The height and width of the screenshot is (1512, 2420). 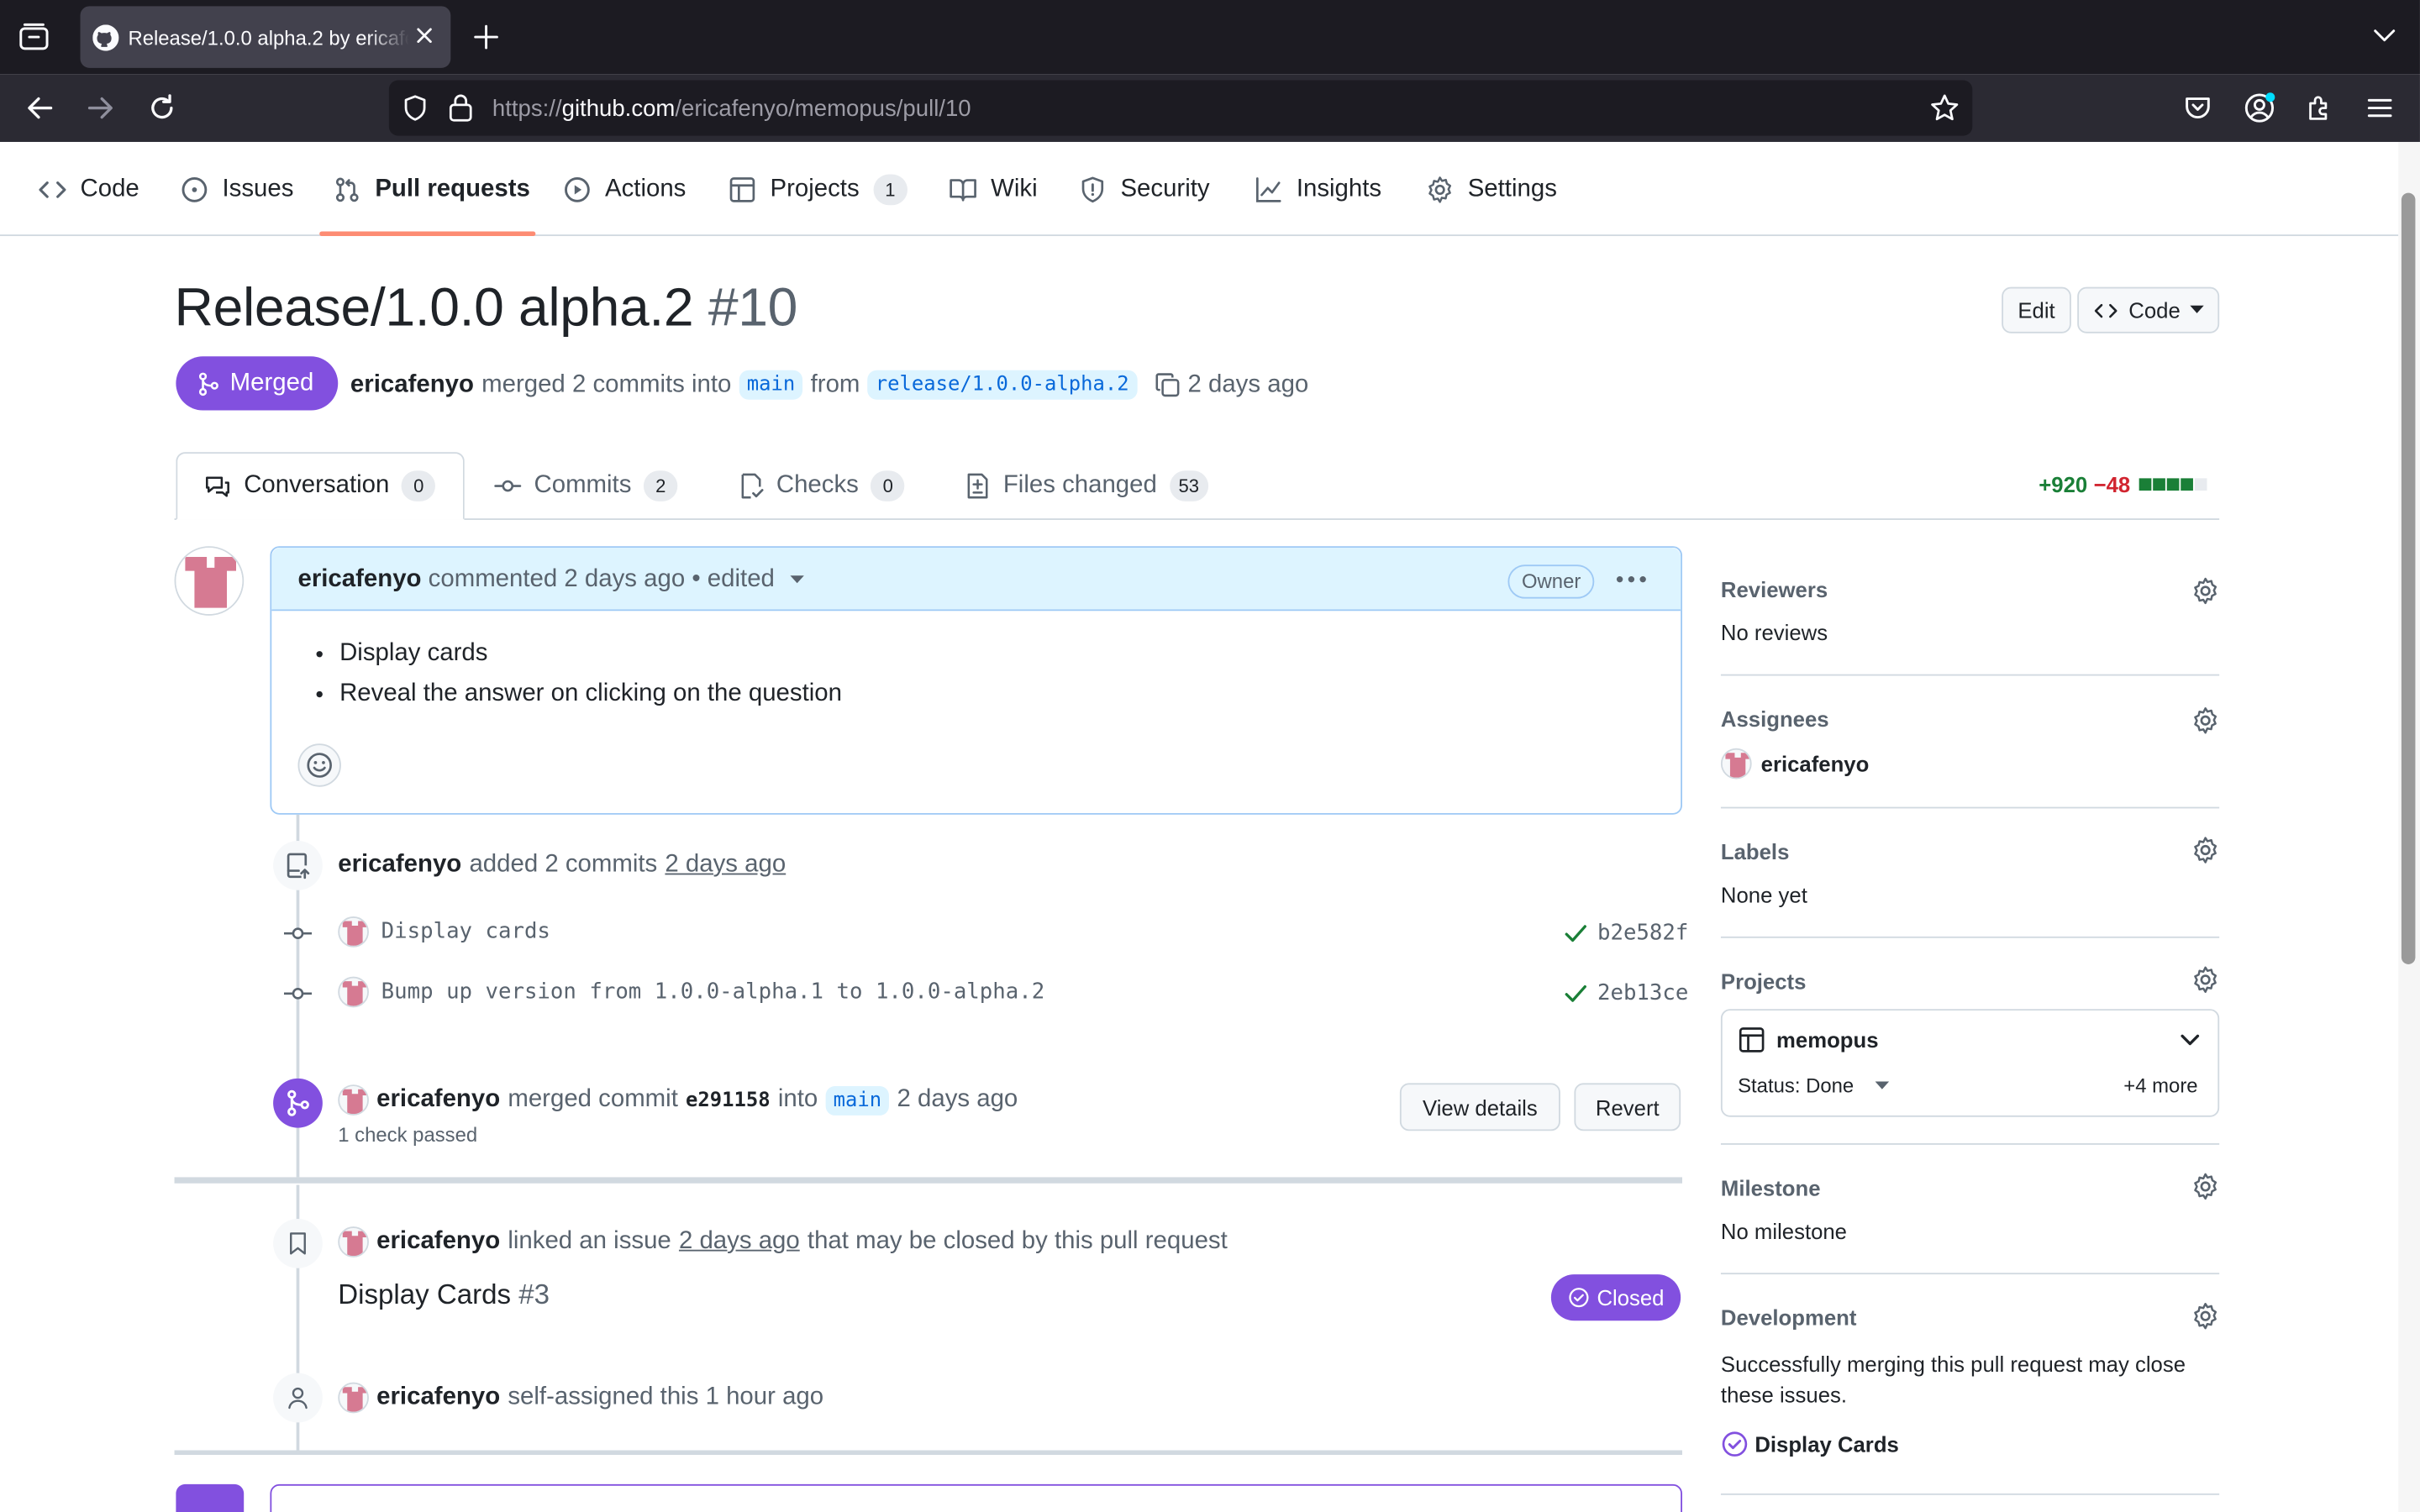 I want to click on repo-nav-security: Security, so click(x=1144, y=189).